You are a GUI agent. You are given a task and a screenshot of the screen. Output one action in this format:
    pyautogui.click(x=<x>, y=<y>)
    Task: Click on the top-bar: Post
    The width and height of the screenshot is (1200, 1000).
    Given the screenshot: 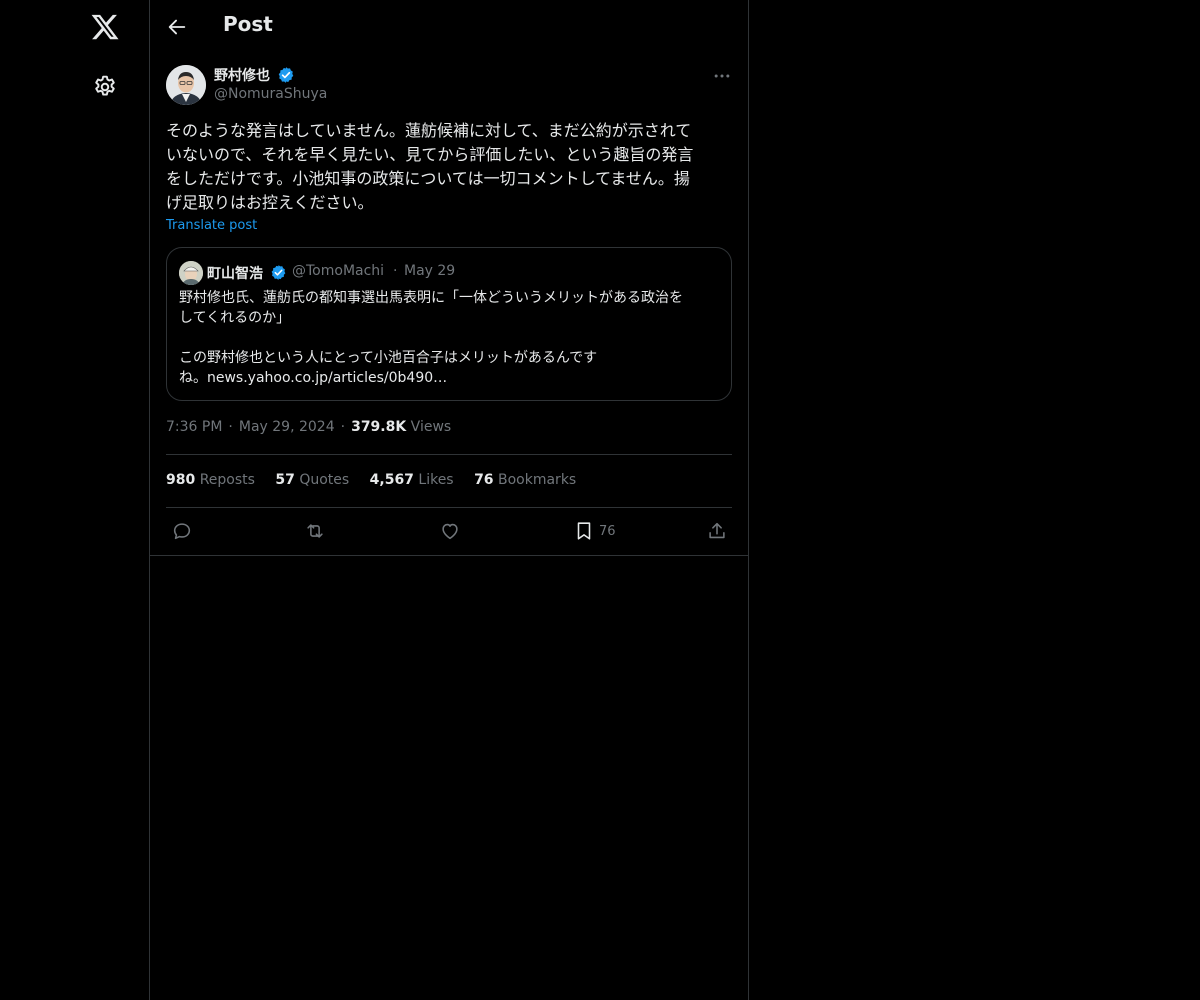 What is the action you would take?
    pyautogui.click(x=449, y=26)
    